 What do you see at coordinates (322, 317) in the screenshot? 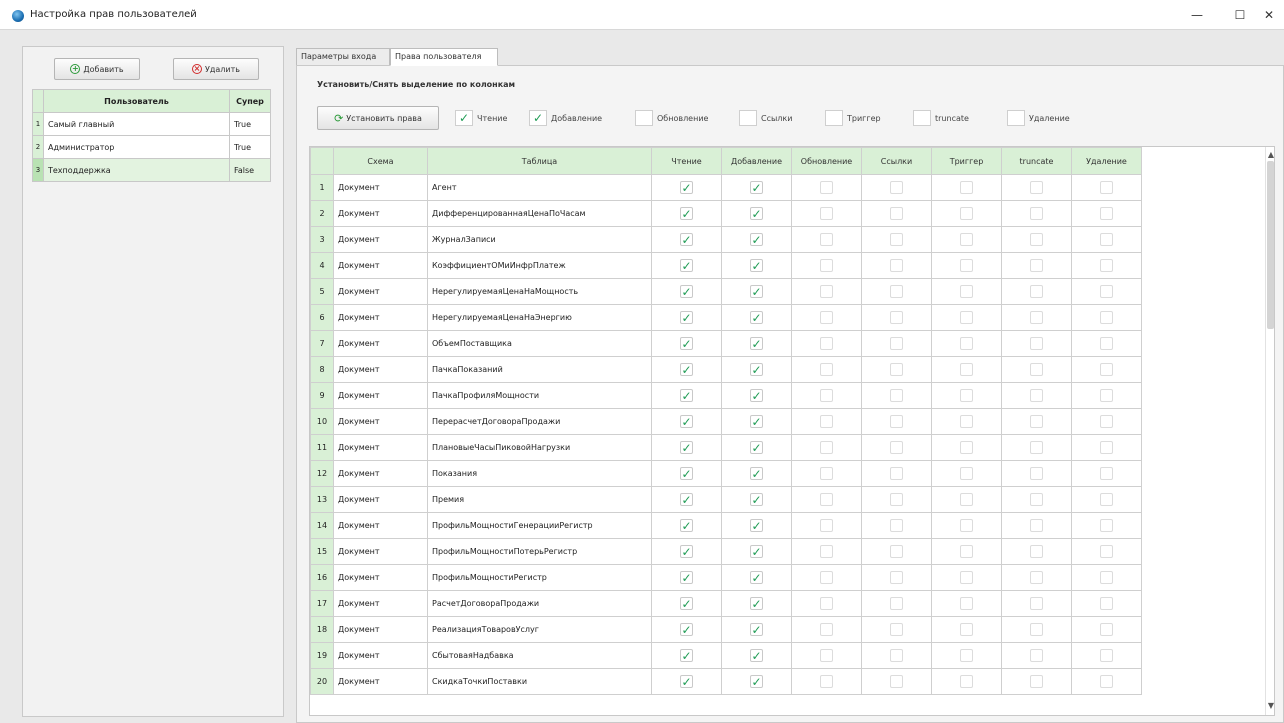
I see `row-number: 6` at bounding box center [322, 317].